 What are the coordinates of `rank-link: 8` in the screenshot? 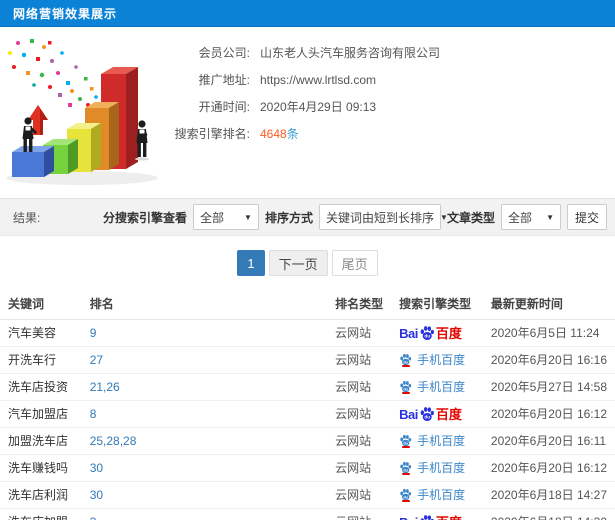 It's located at (93, 414).